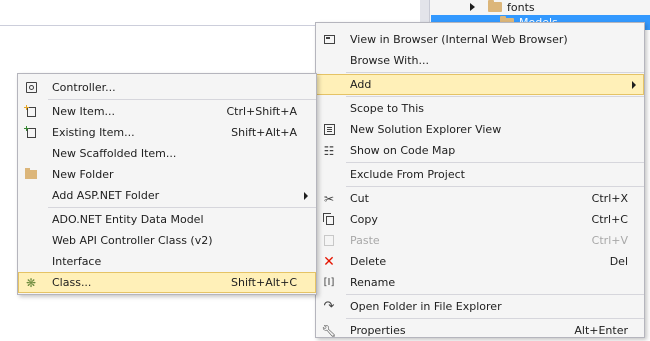  I want to click on menu-item-rename: [I] Rename, so click(480, 282).